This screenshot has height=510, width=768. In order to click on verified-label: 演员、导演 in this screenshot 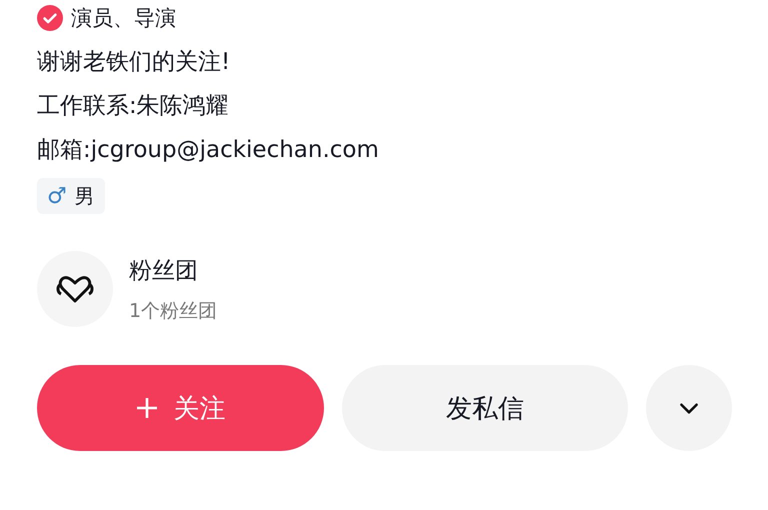, I will do `click(123, 18)`.